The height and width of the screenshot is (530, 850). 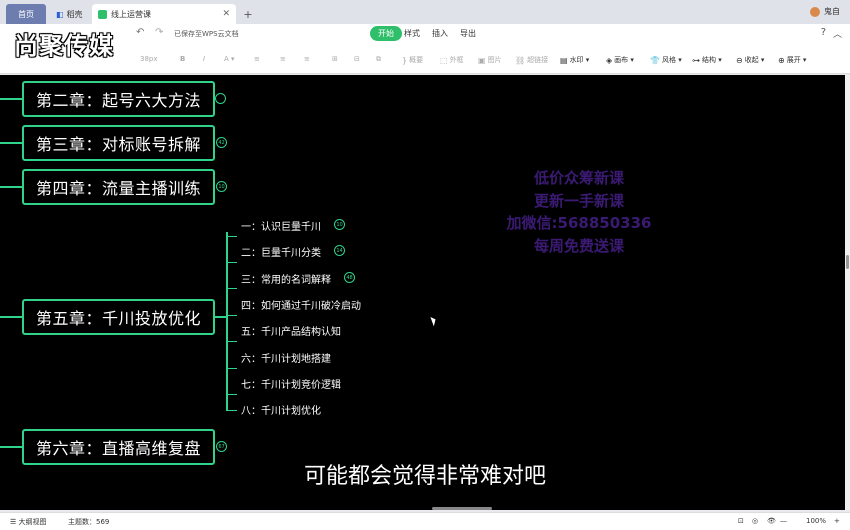 What do you see at coordinates (452, 60) in the screenshot?
I see `frame-button: ⬚ 外框` at bounding box center [452, 60].